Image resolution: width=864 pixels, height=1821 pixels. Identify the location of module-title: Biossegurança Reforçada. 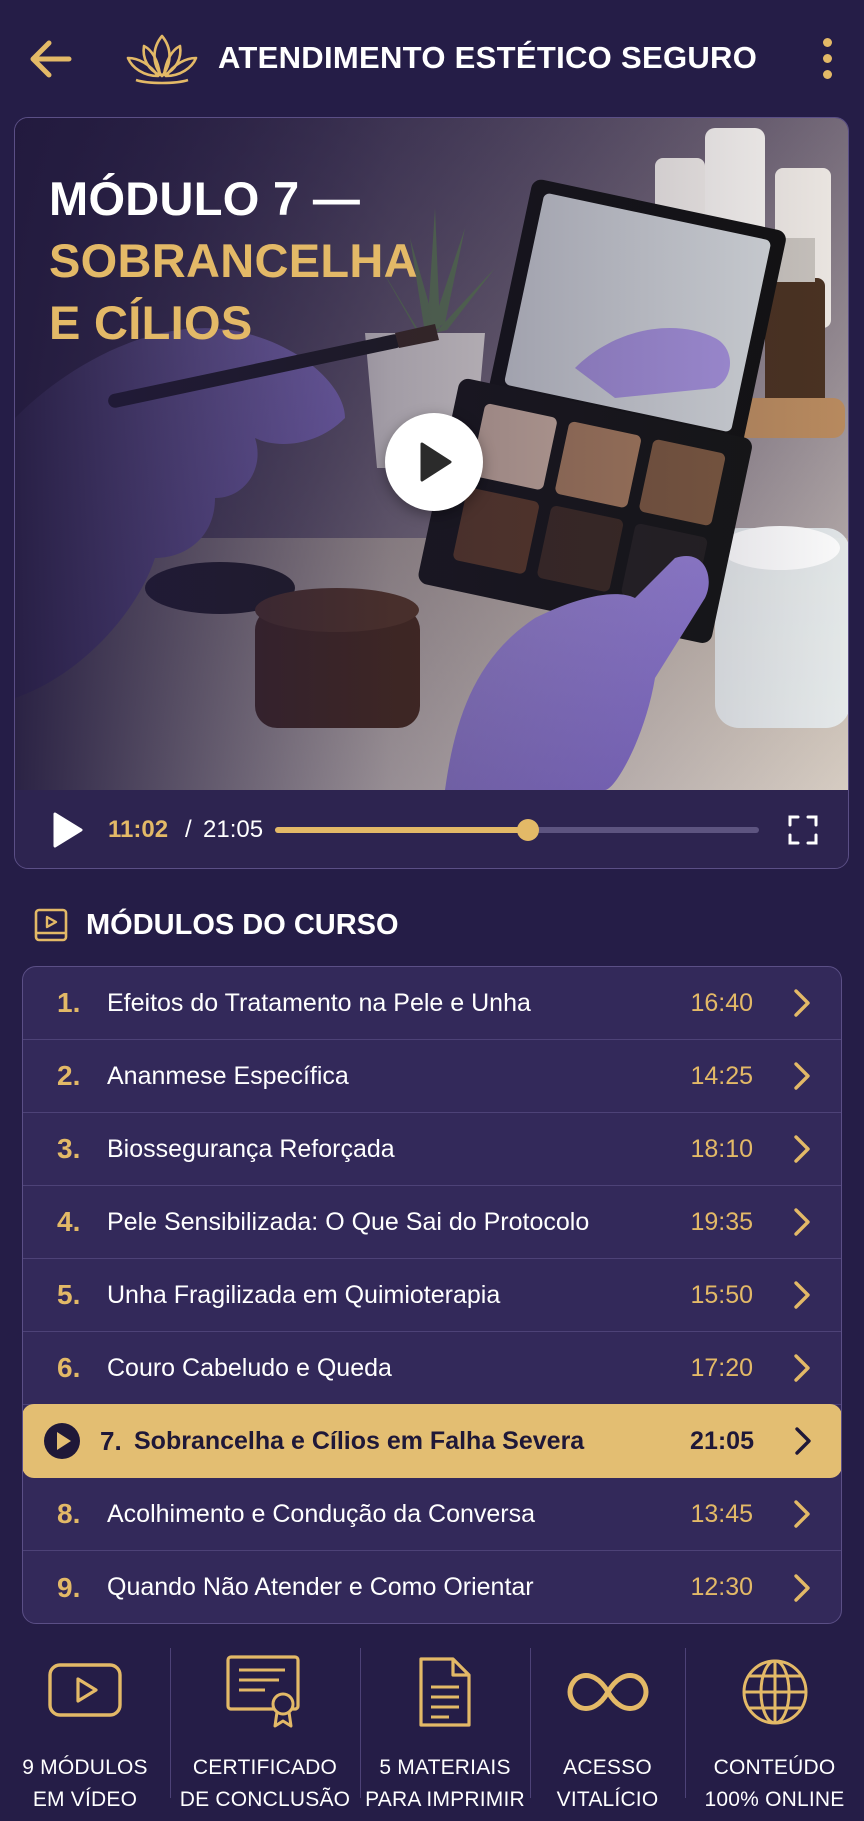
(251, 1148).